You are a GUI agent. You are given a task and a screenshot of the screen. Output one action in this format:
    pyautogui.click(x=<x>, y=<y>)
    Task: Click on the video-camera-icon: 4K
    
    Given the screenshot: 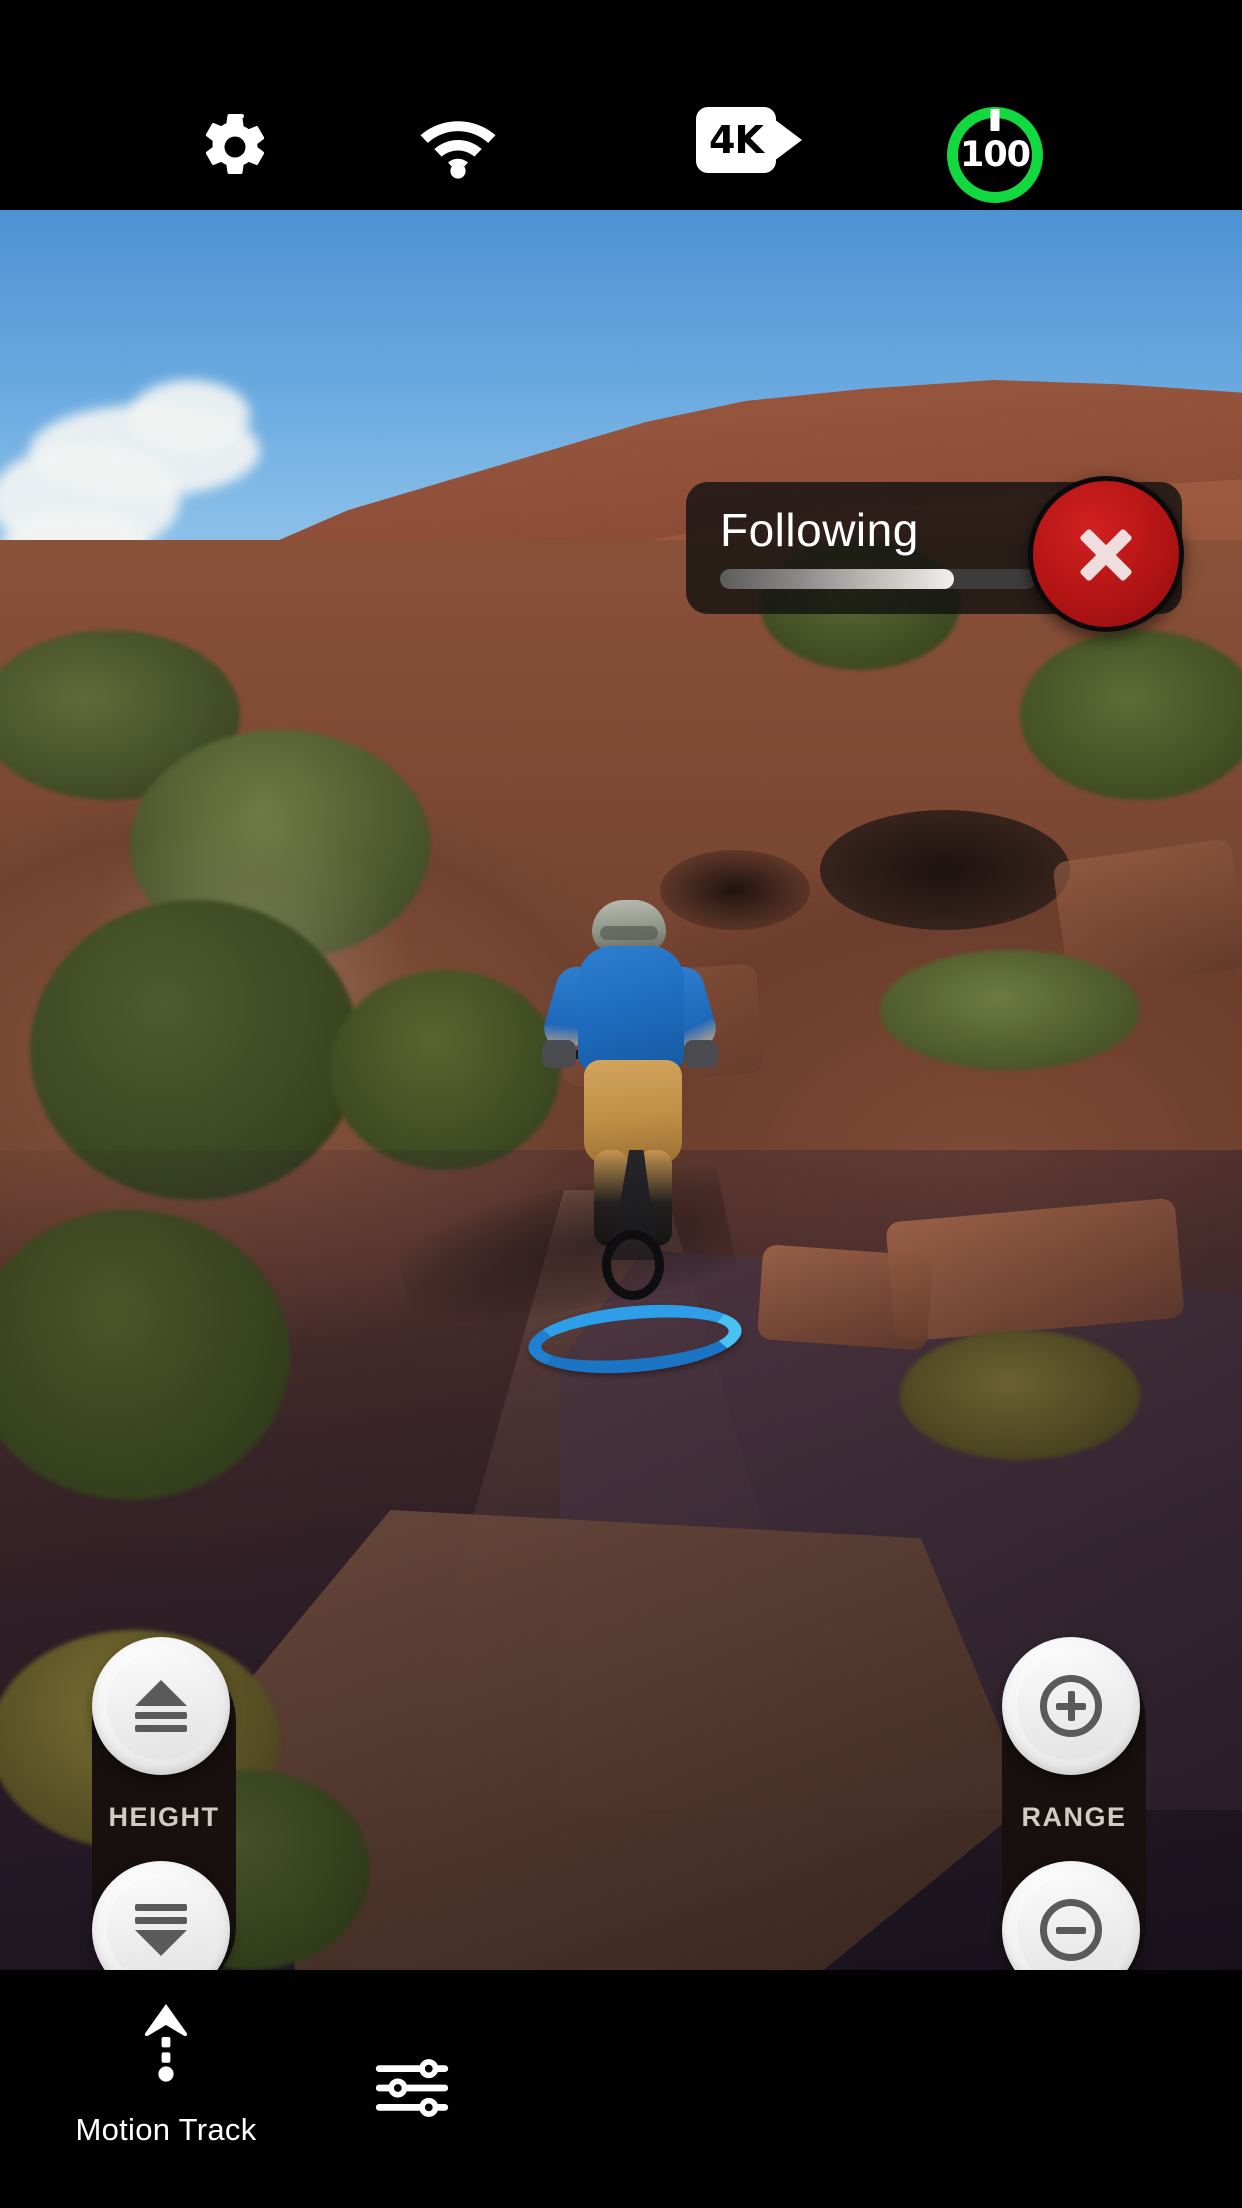 What is the action you would take?
    pyautogui.click(x=750, y=140)
    